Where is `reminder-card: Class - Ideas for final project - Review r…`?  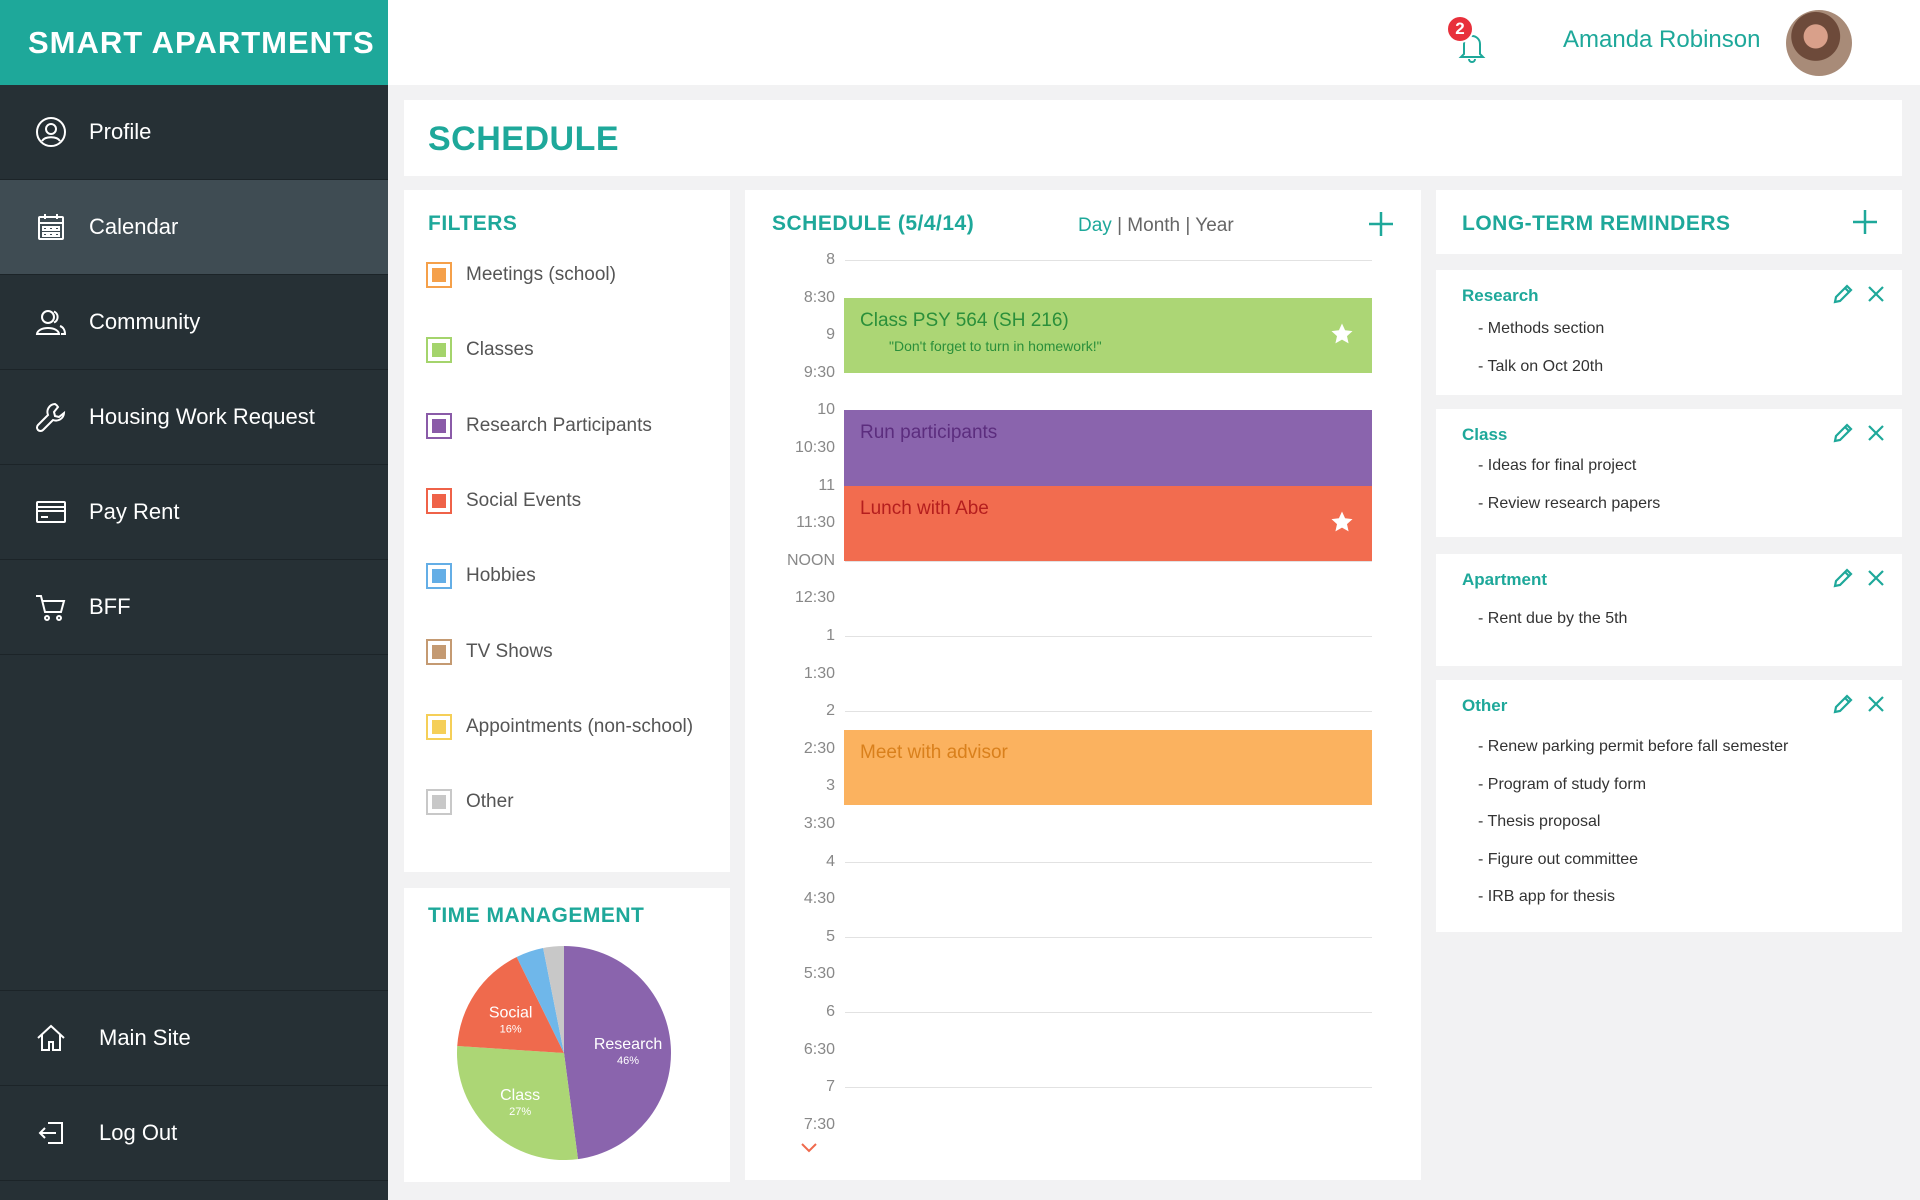
reminder-card: Class - Ideas for final project - Review r… is located at coordinates (1669, 473).